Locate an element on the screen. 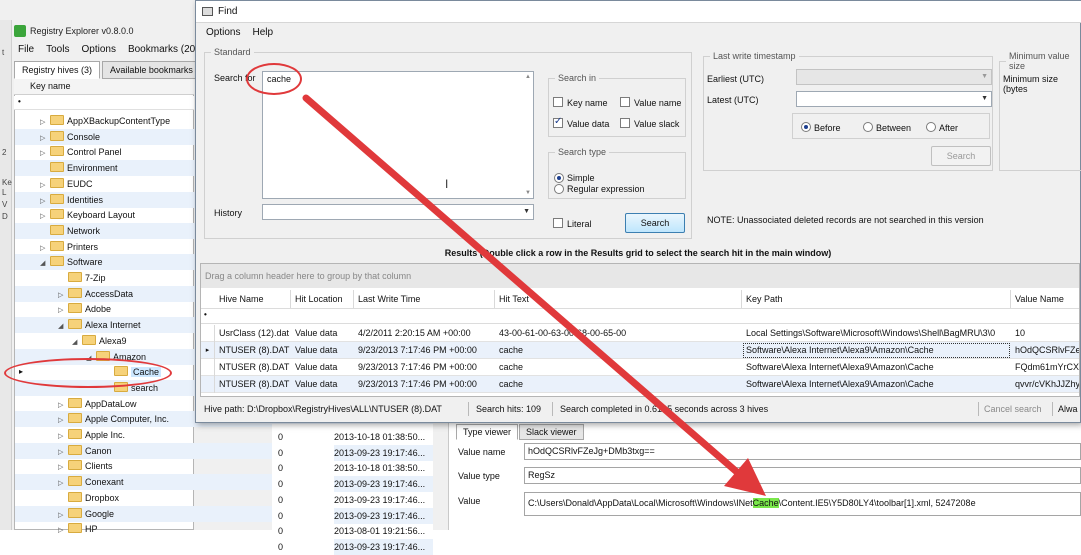 The height and width of the screenshot is (555, 1081). search-for-input: cache ▲ ▼ is located at coordinates (398, 135).